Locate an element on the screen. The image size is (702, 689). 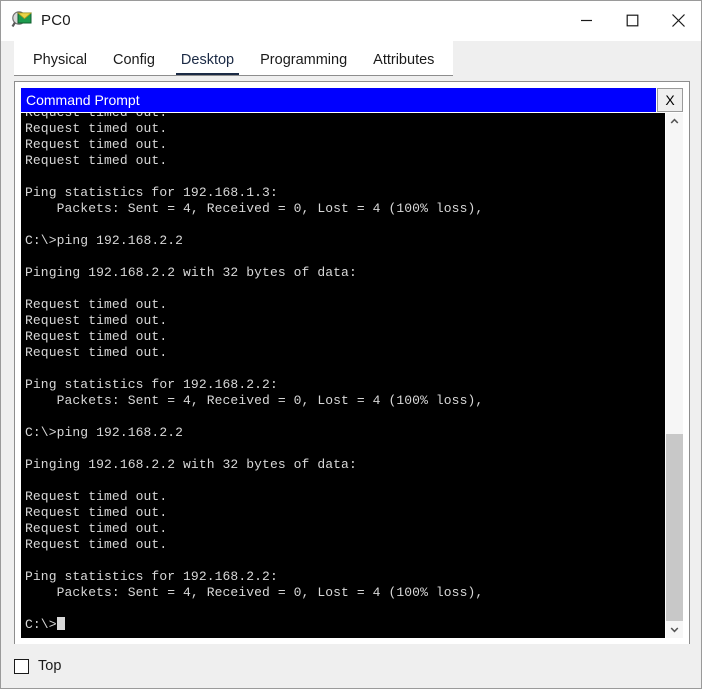
scroll-up-arrow is located at coordinates (674, 121).